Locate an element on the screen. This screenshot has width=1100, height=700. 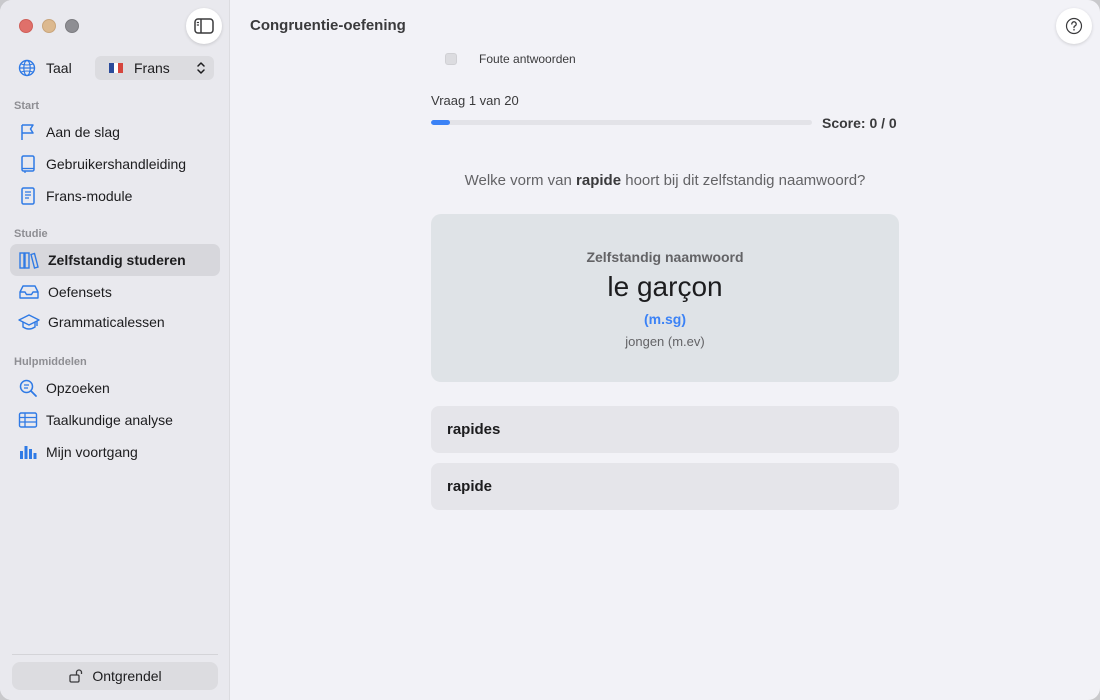
sidebar-item-user-manual: Gebruikershandleiding is located at coordinates (115, 164).